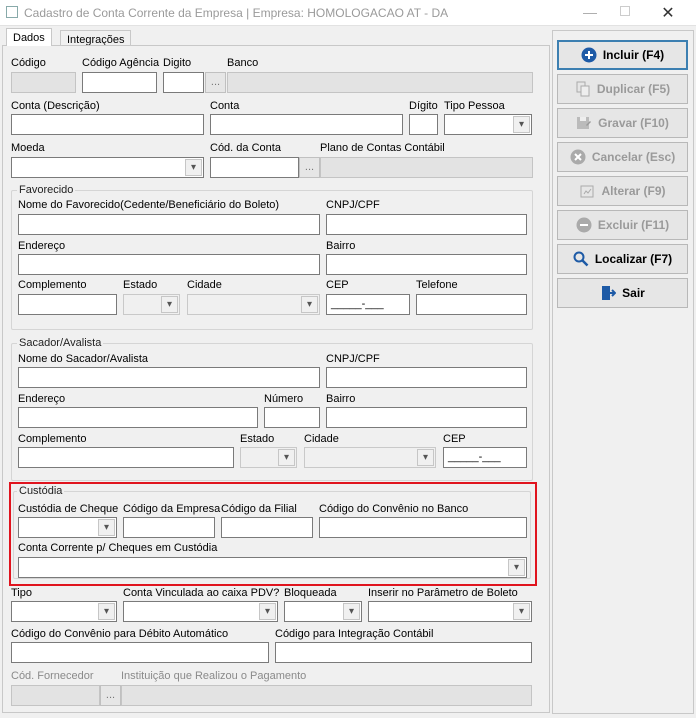 The height and width of the screenshot is (718, 696). I want to click on edit-icon, so click(587, 191).